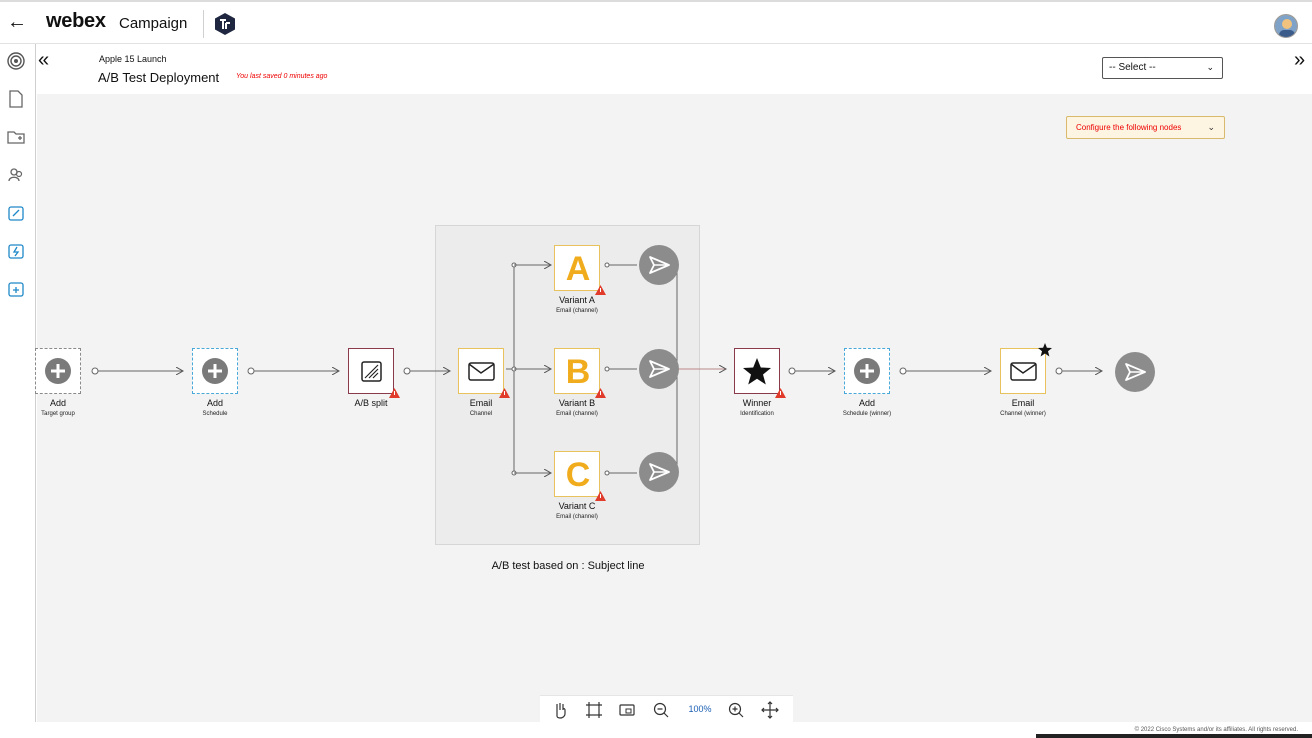  What do you see at coordinates (16, 99) in the screenshot?
I see `document-icon` at bounding box center [16, 99].